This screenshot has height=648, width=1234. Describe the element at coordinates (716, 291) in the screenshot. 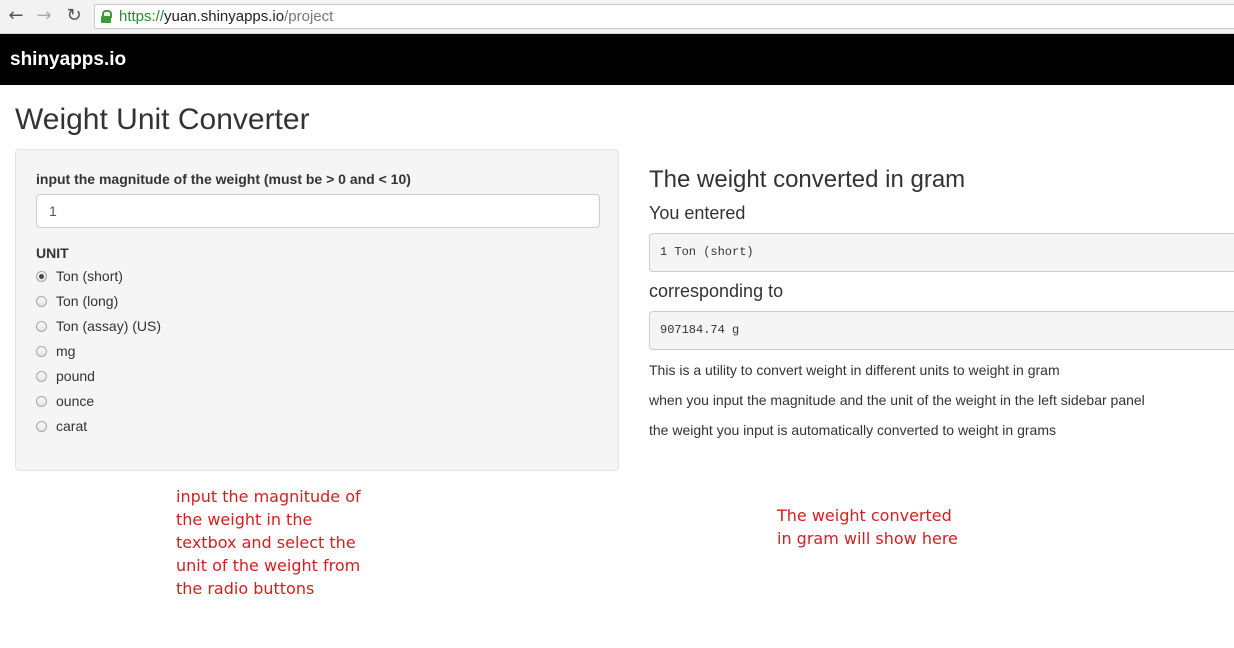

I see `corresponding-heading: corresponding to` at that location.